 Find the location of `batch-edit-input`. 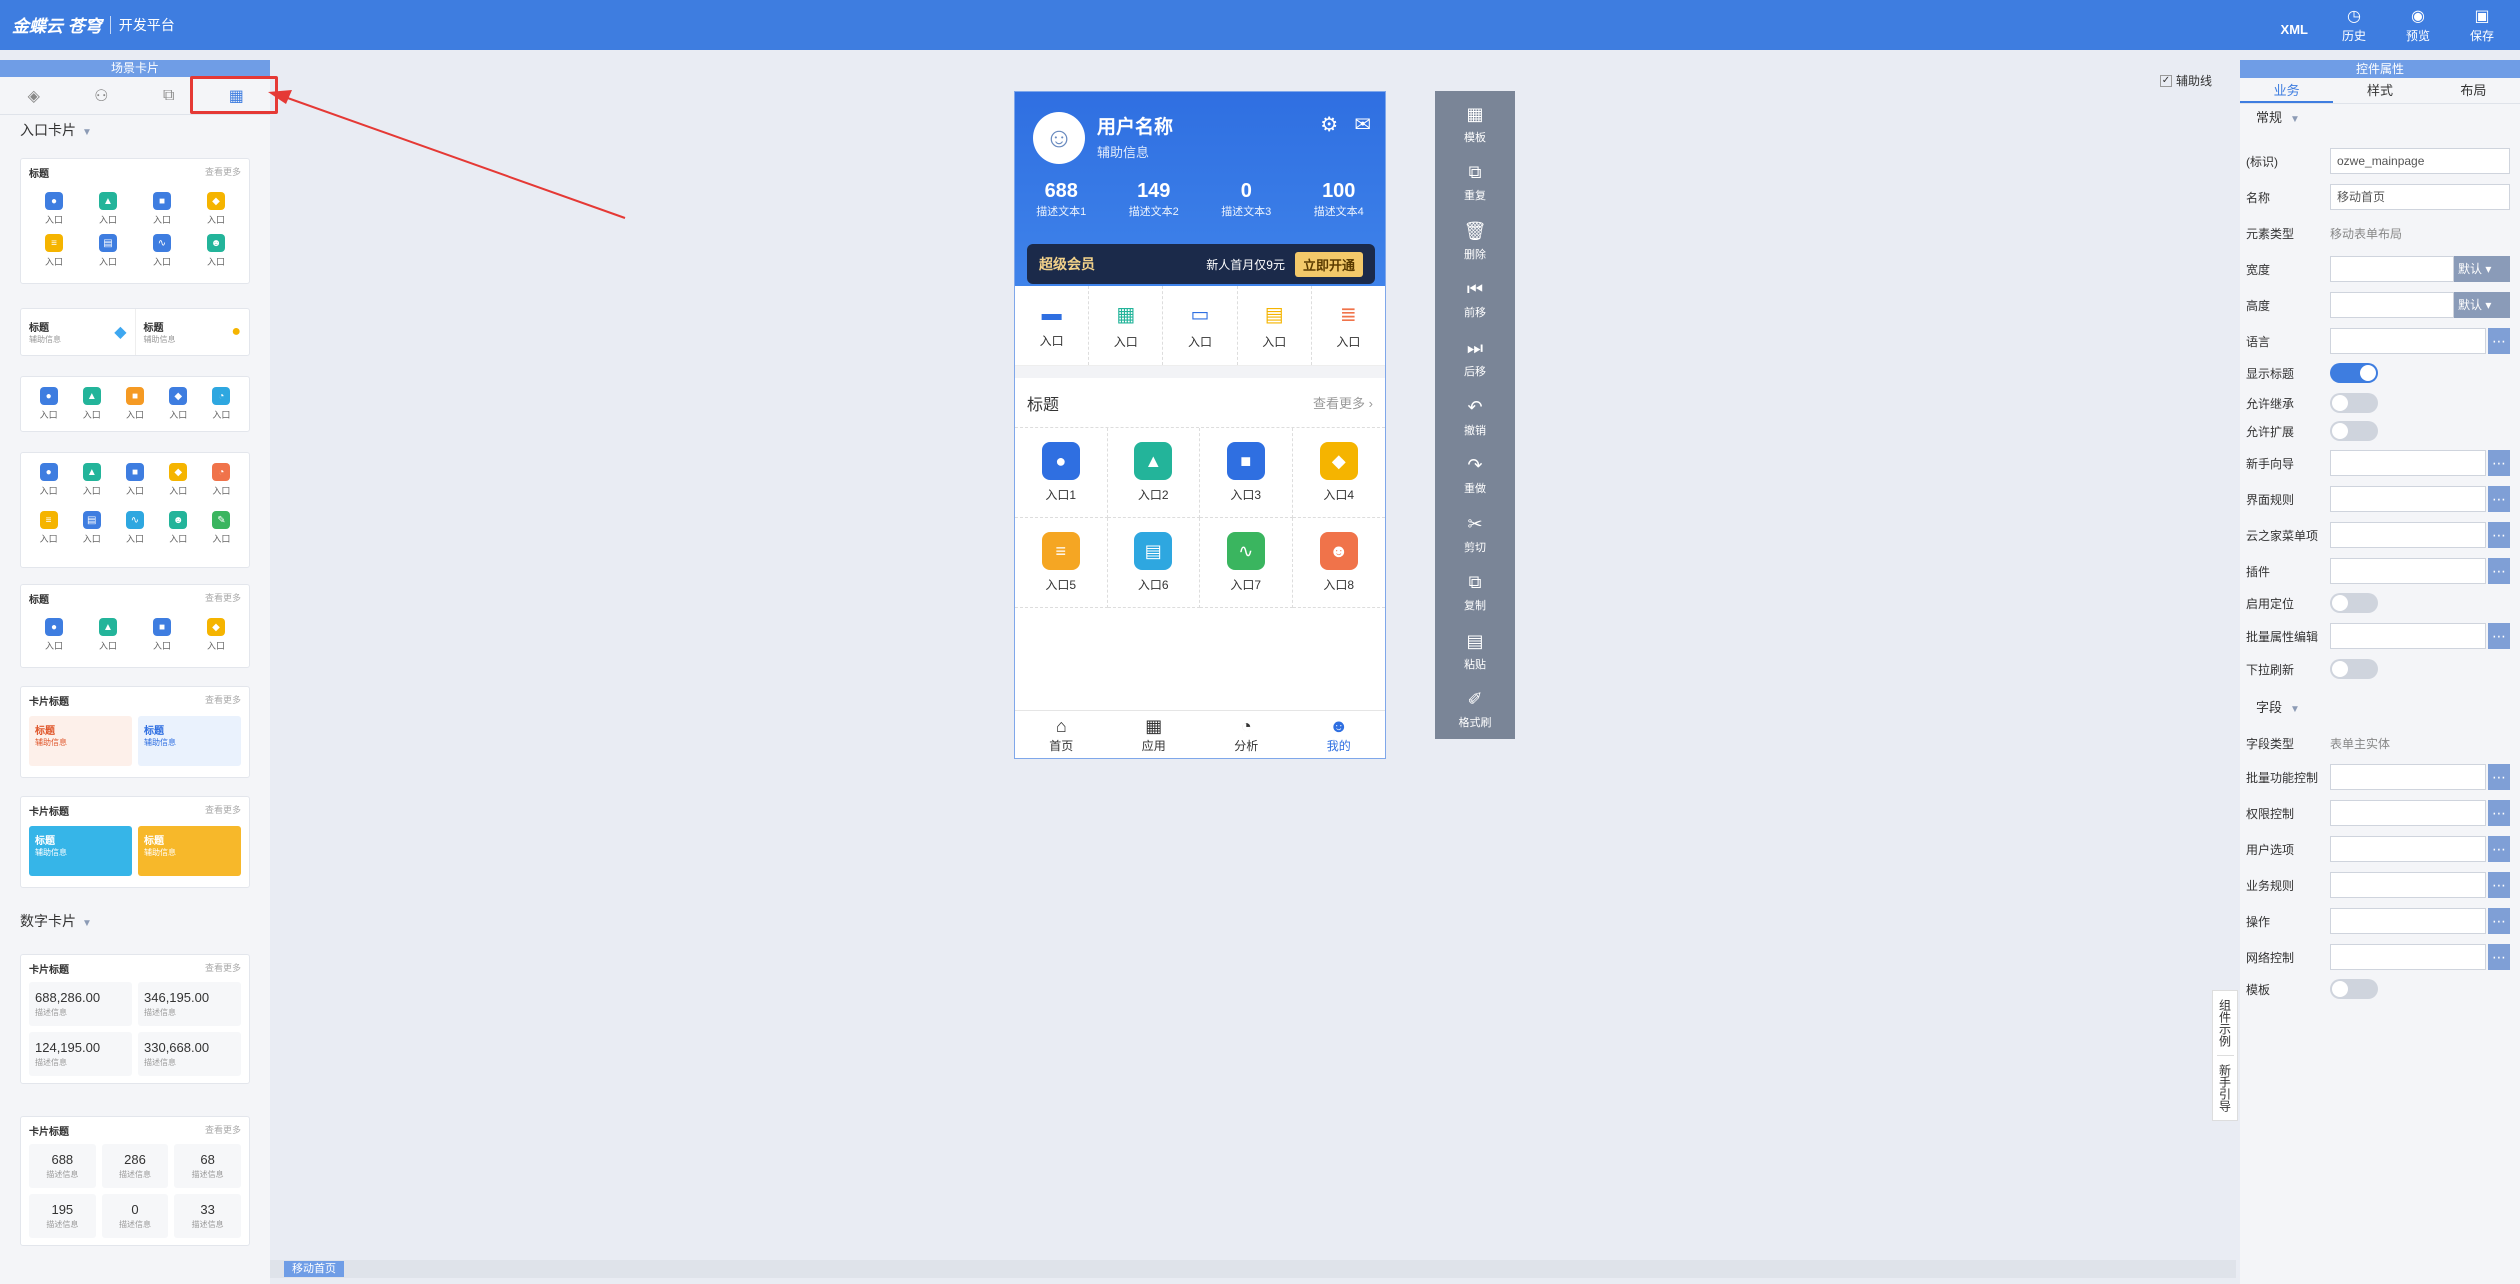

batch-edit-input is located at coordinates (2408, 636).